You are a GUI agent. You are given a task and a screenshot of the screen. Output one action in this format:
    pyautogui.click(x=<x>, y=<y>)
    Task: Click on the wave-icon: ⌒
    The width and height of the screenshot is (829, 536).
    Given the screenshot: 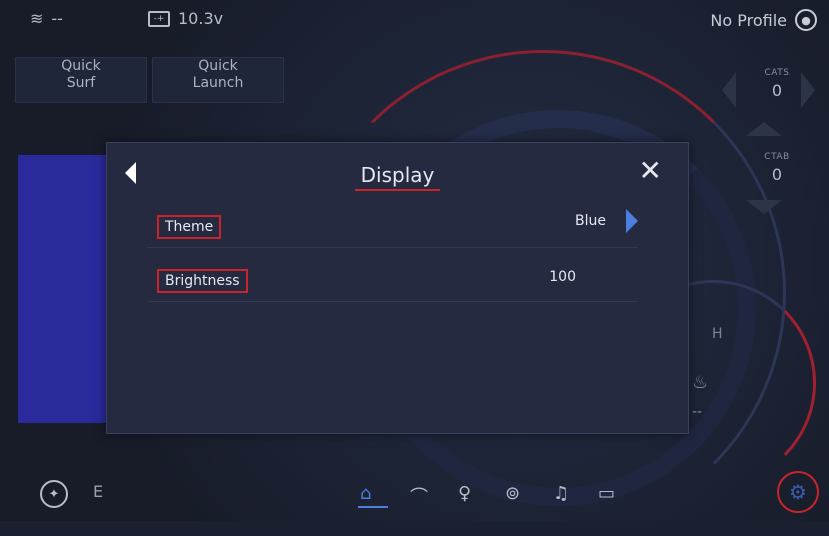 What is the action you would take?
    pyautogui.click(x=419, y=496)
    